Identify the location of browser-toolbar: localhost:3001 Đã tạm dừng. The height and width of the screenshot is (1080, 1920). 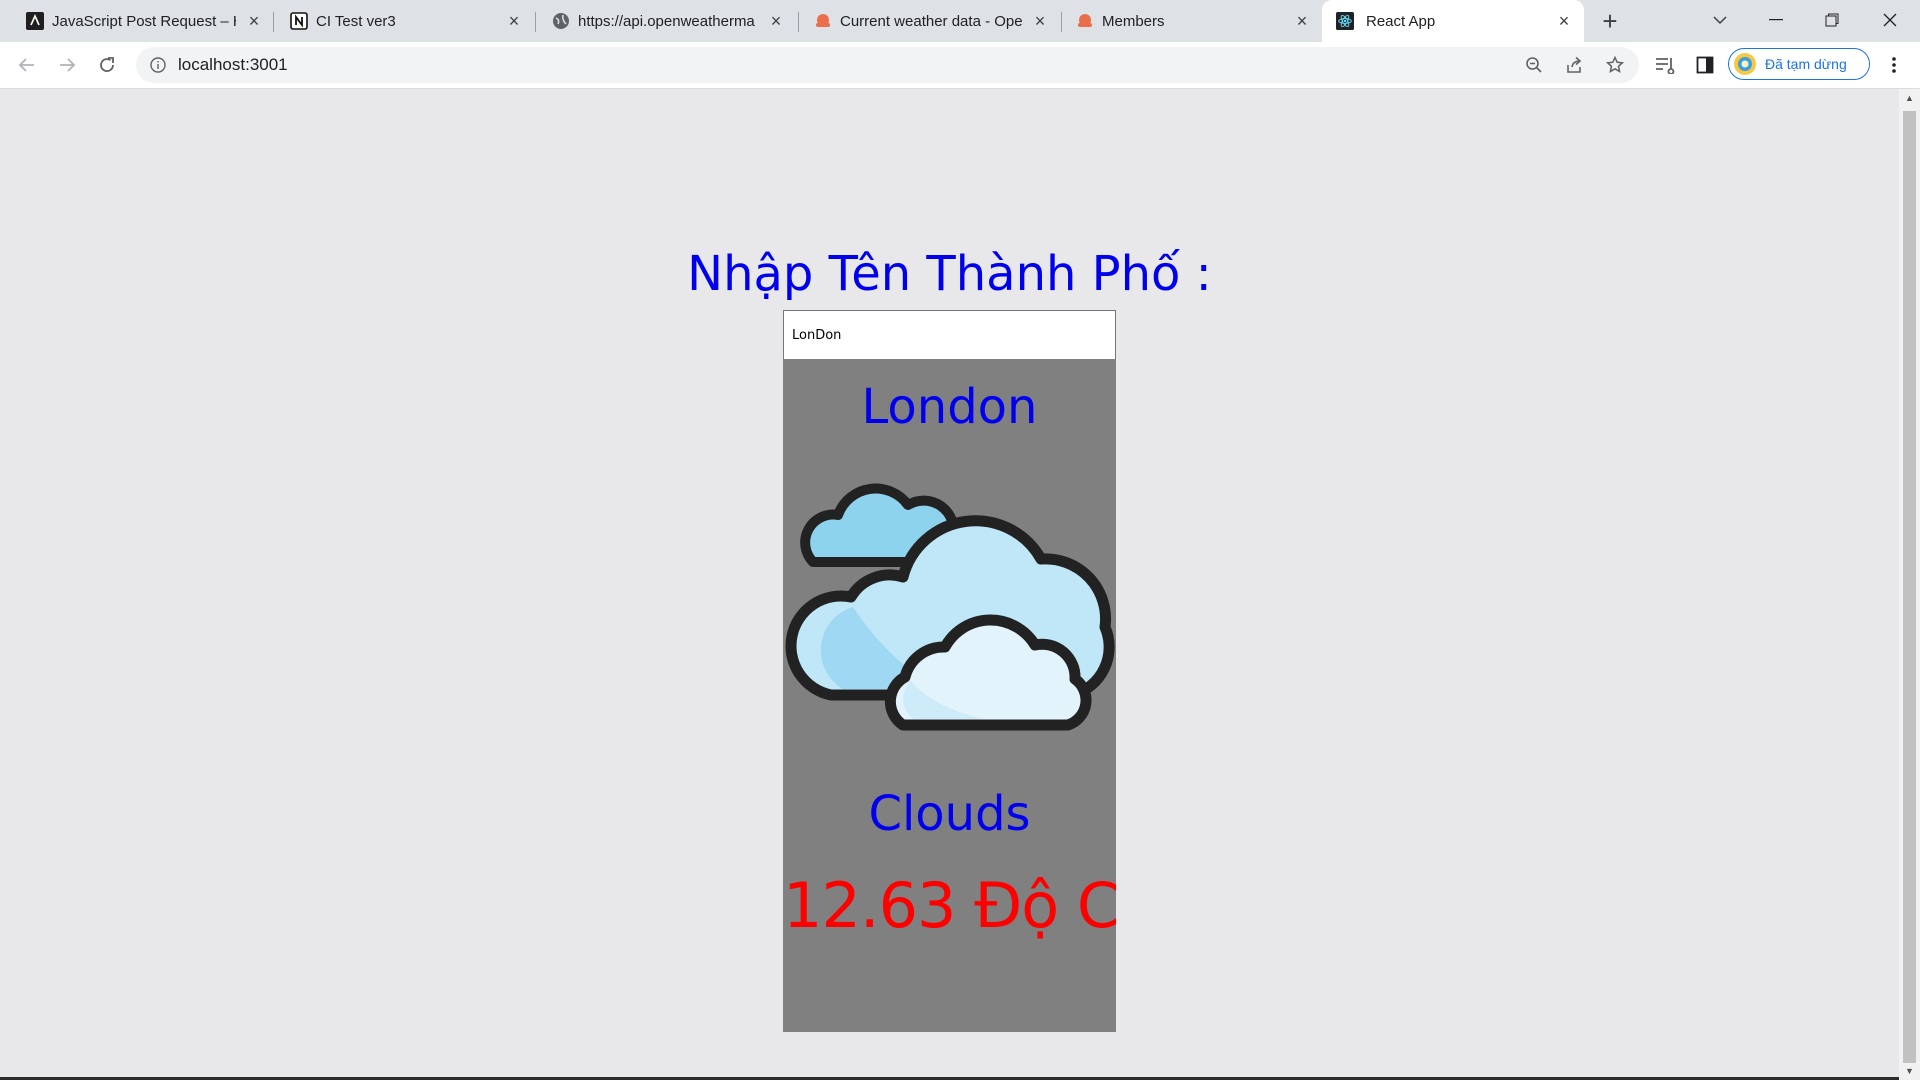
(960, 65).